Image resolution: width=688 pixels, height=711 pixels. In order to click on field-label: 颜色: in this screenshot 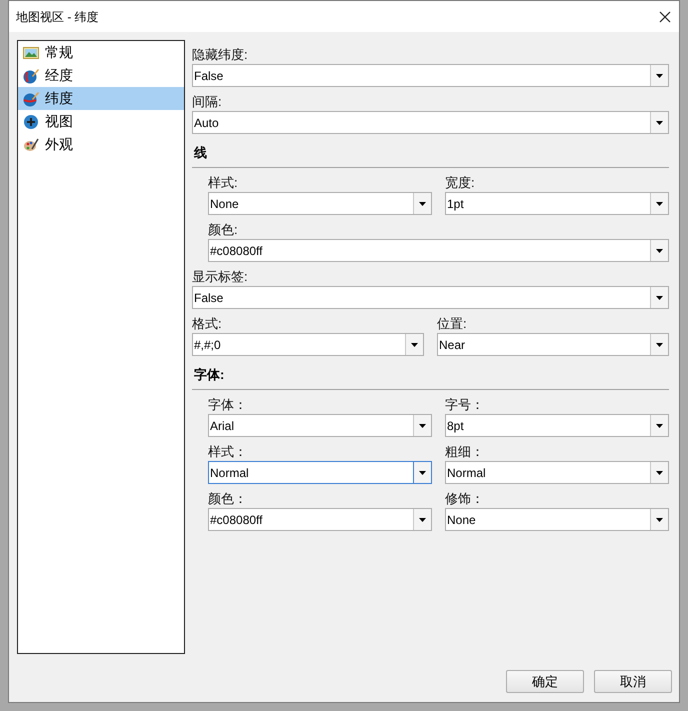, I will do `click(223, 230)`.